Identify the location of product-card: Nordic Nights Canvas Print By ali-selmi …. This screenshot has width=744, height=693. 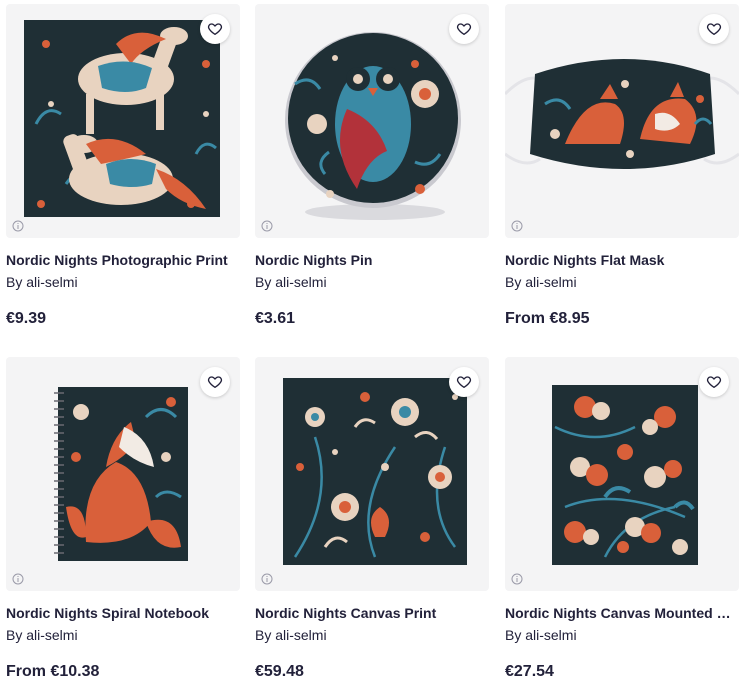
(372, 519).